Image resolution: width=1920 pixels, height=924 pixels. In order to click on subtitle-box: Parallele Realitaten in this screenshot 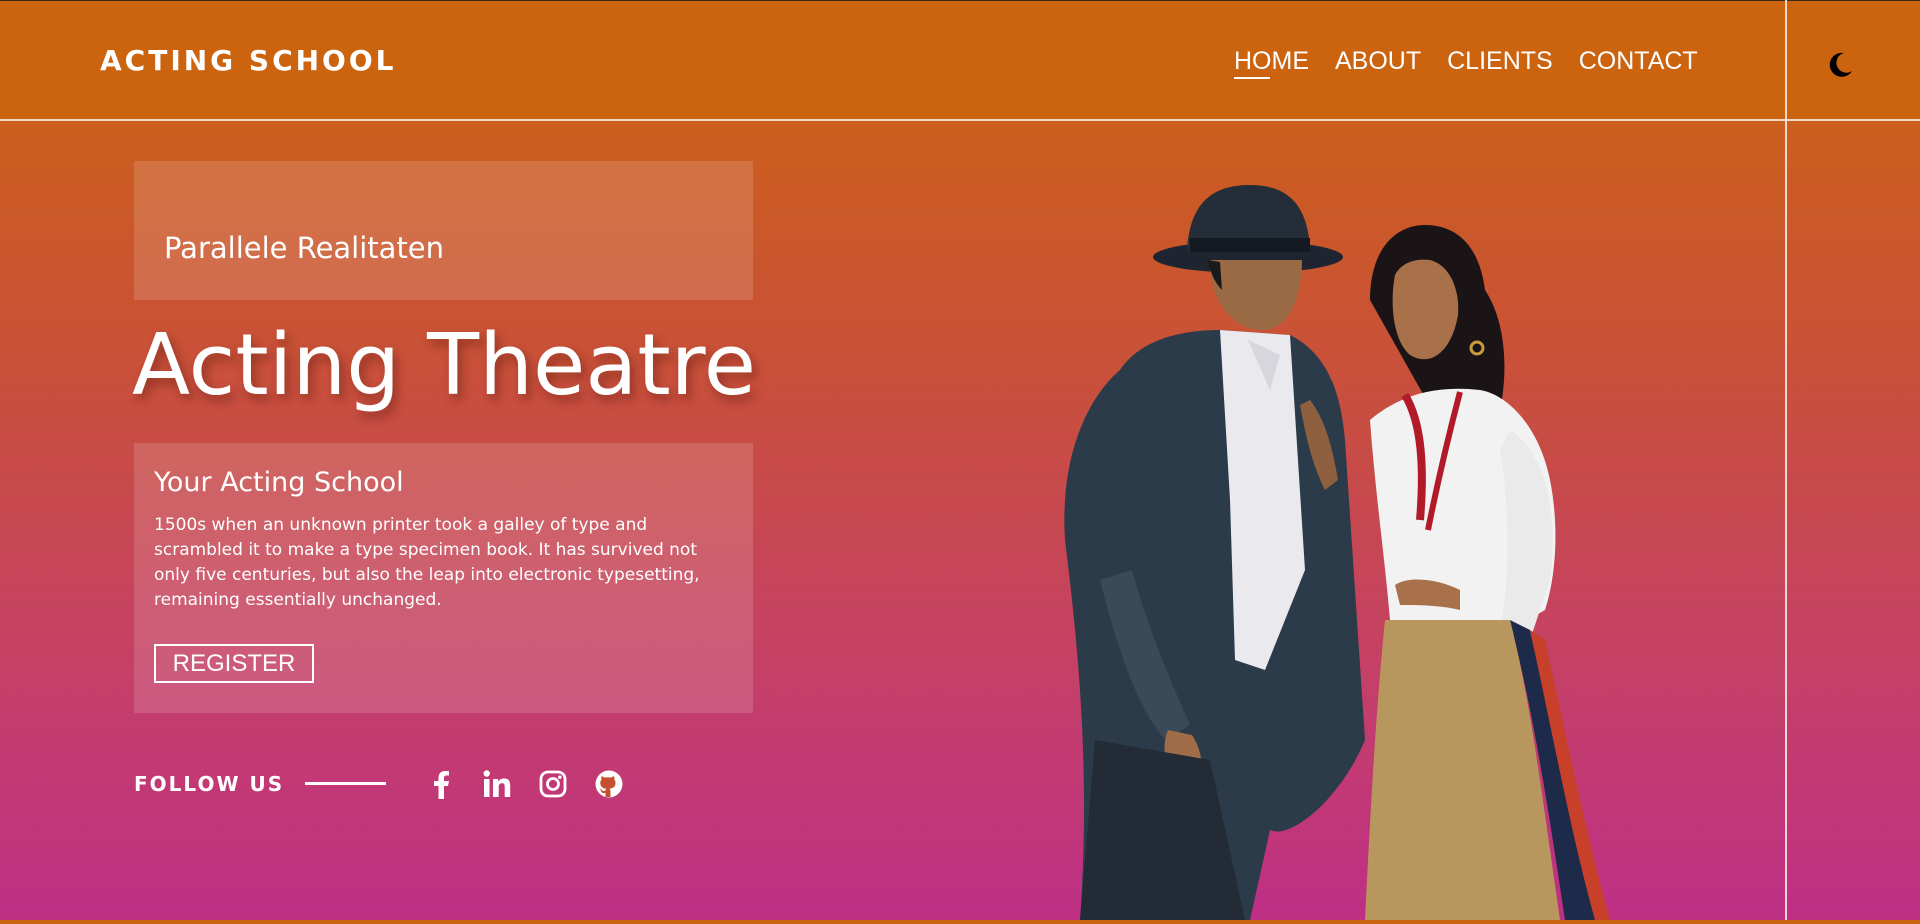, I will do `click(443, 230)`.